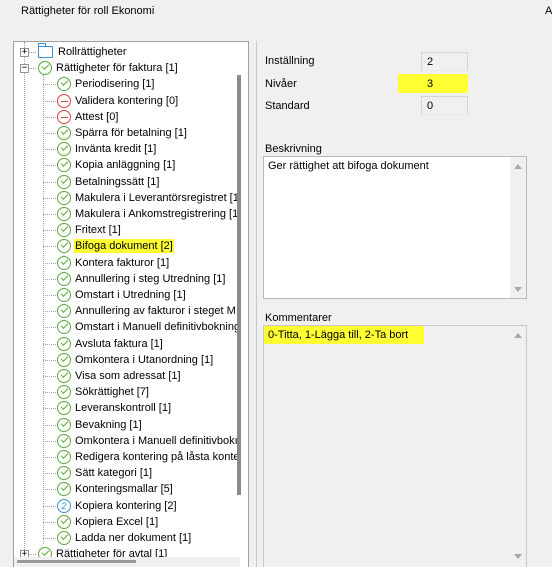 The image size is (552, 567). Describe the element at coordinates (135, 360) in the screenshot. I see `tree-node: Omkontera i Utanordning [1]` at that location.